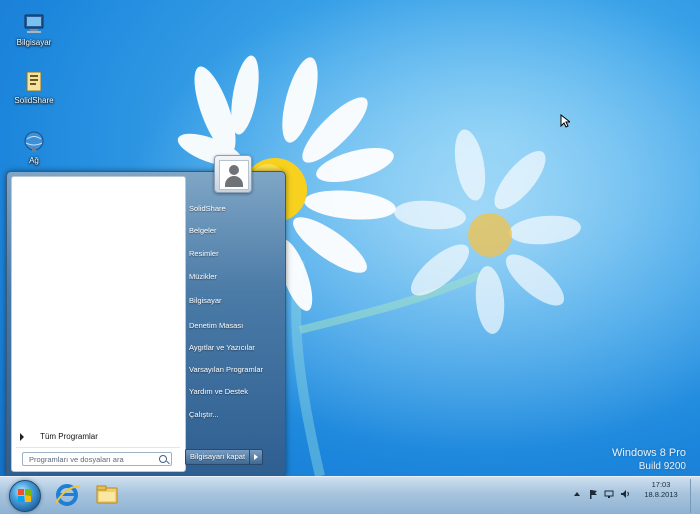  I want to click on start-item-devices-printers: Aygıtlar ve Yazıcılar, so click(236, 348).